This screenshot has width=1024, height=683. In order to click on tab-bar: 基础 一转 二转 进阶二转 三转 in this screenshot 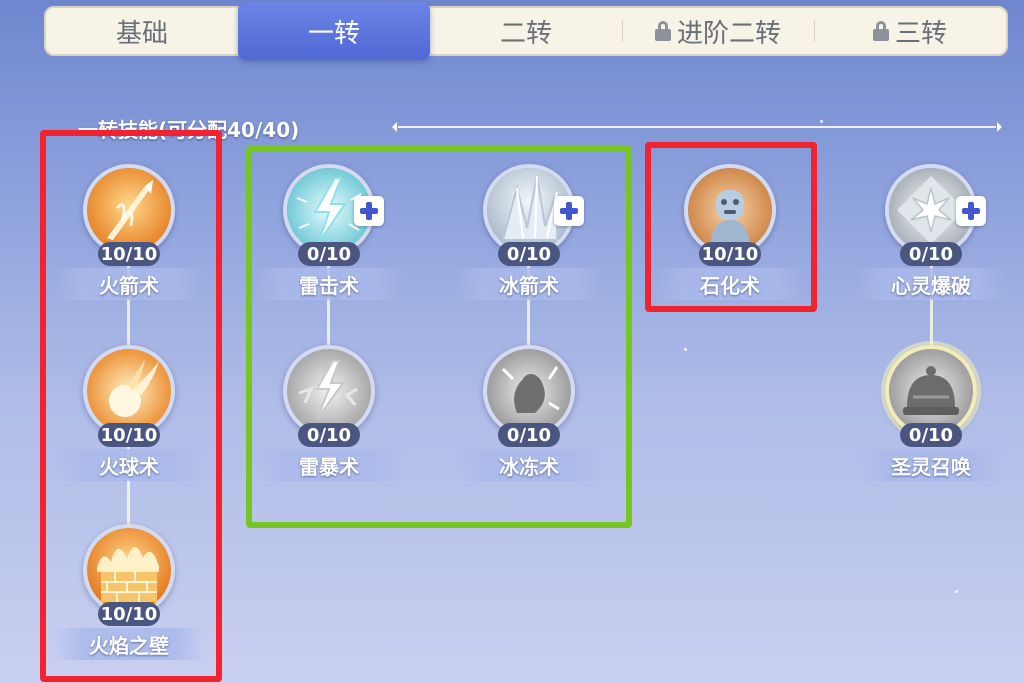, I will do `click(526, 31)`.